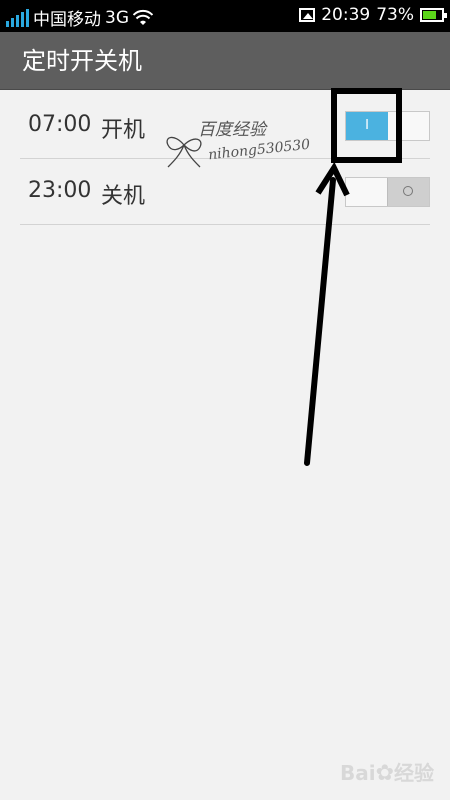 Image resolution: width=450 pixels, height=800 pixels. Describe the element at coordinates (384, 773) in the screenshot. I see `paw-icon: ✿` at that location.